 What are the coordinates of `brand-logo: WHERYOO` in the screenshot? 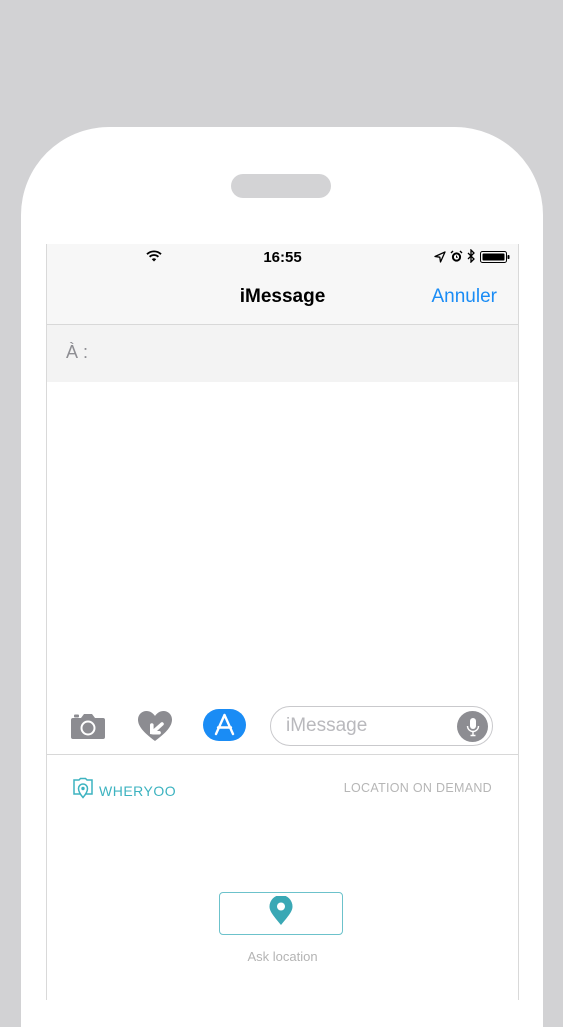 It's located at (124, 790).